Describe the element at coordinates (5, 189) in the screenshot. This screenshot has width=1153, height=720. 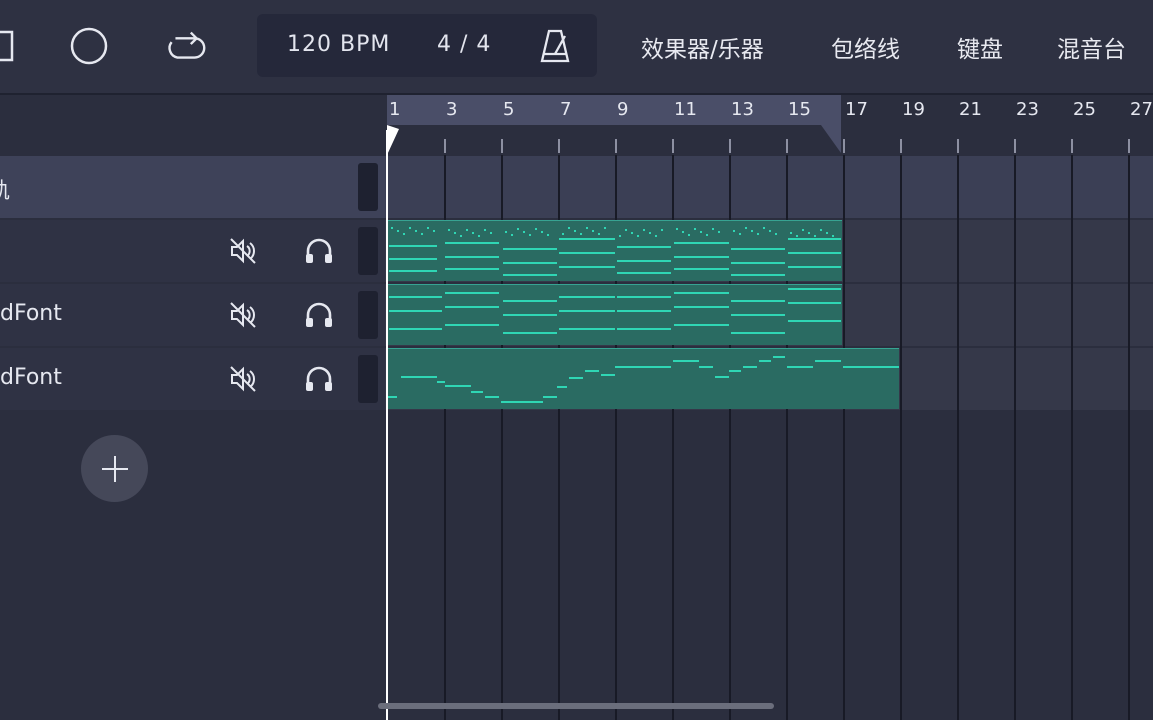
I see `track-name: 轨` at that location.